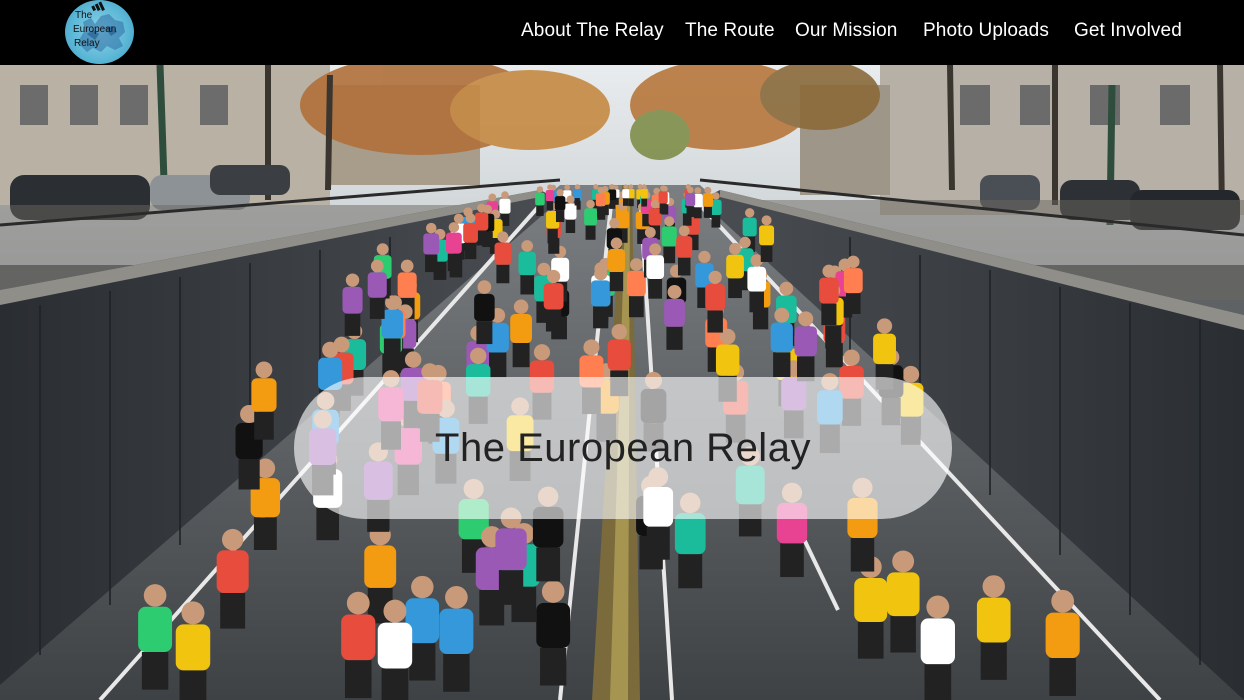 This screenshot has width=1244, height=700. I want to click on site-logo: The European Relay, so click(99, 32).